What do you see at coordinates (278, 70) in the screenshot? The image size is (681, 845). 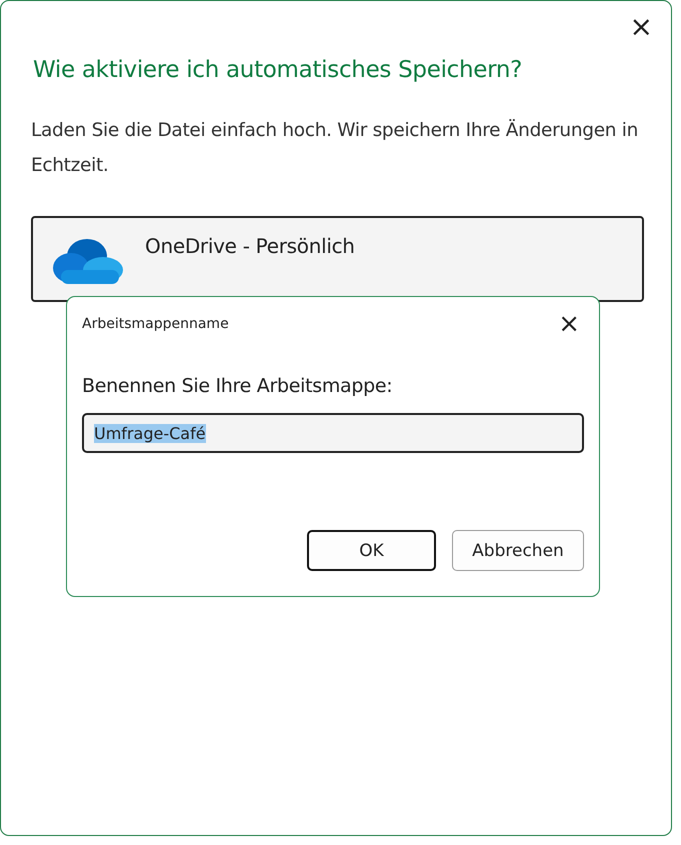 I see `dialog-title: Wie aktiviere ich automatisches Speichern?` at bounding box center [278, 70].